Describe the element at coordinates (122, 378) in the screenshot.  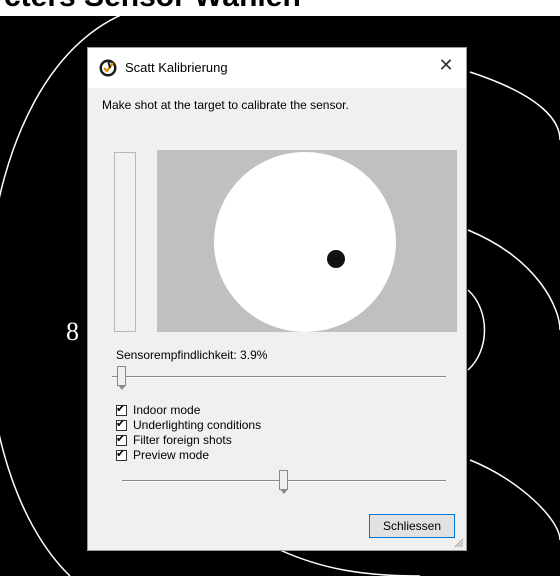
I see `sensitivity-slider-thumb` at that location.